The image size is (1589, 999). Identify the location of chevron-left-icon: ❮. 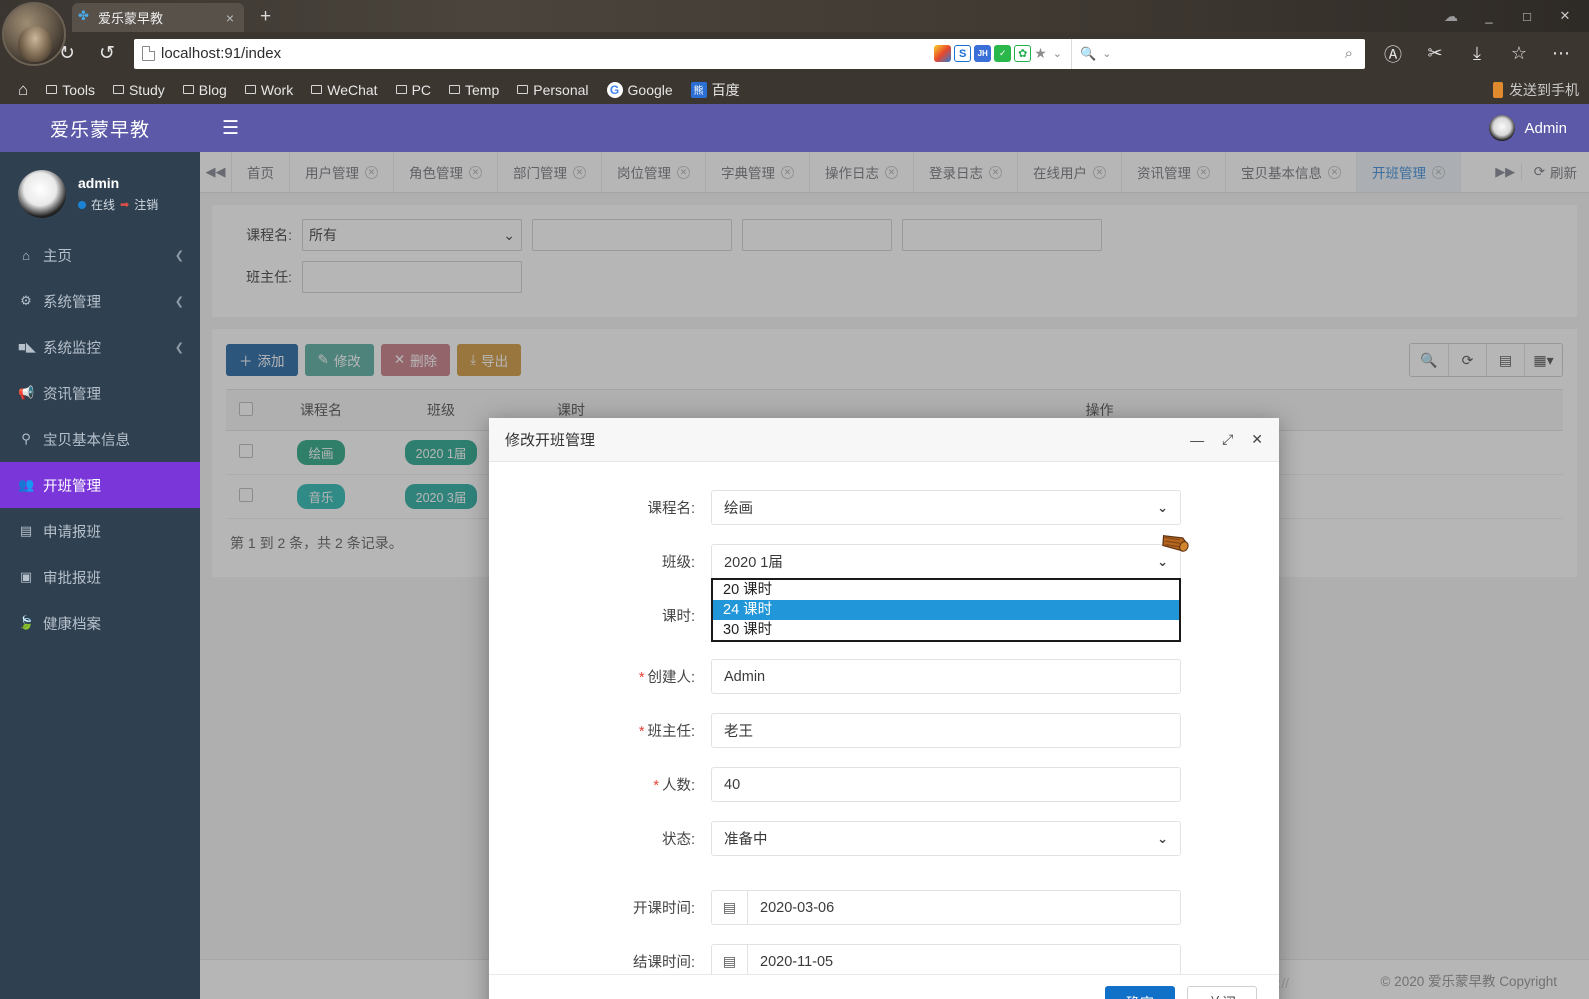
(179, 347).